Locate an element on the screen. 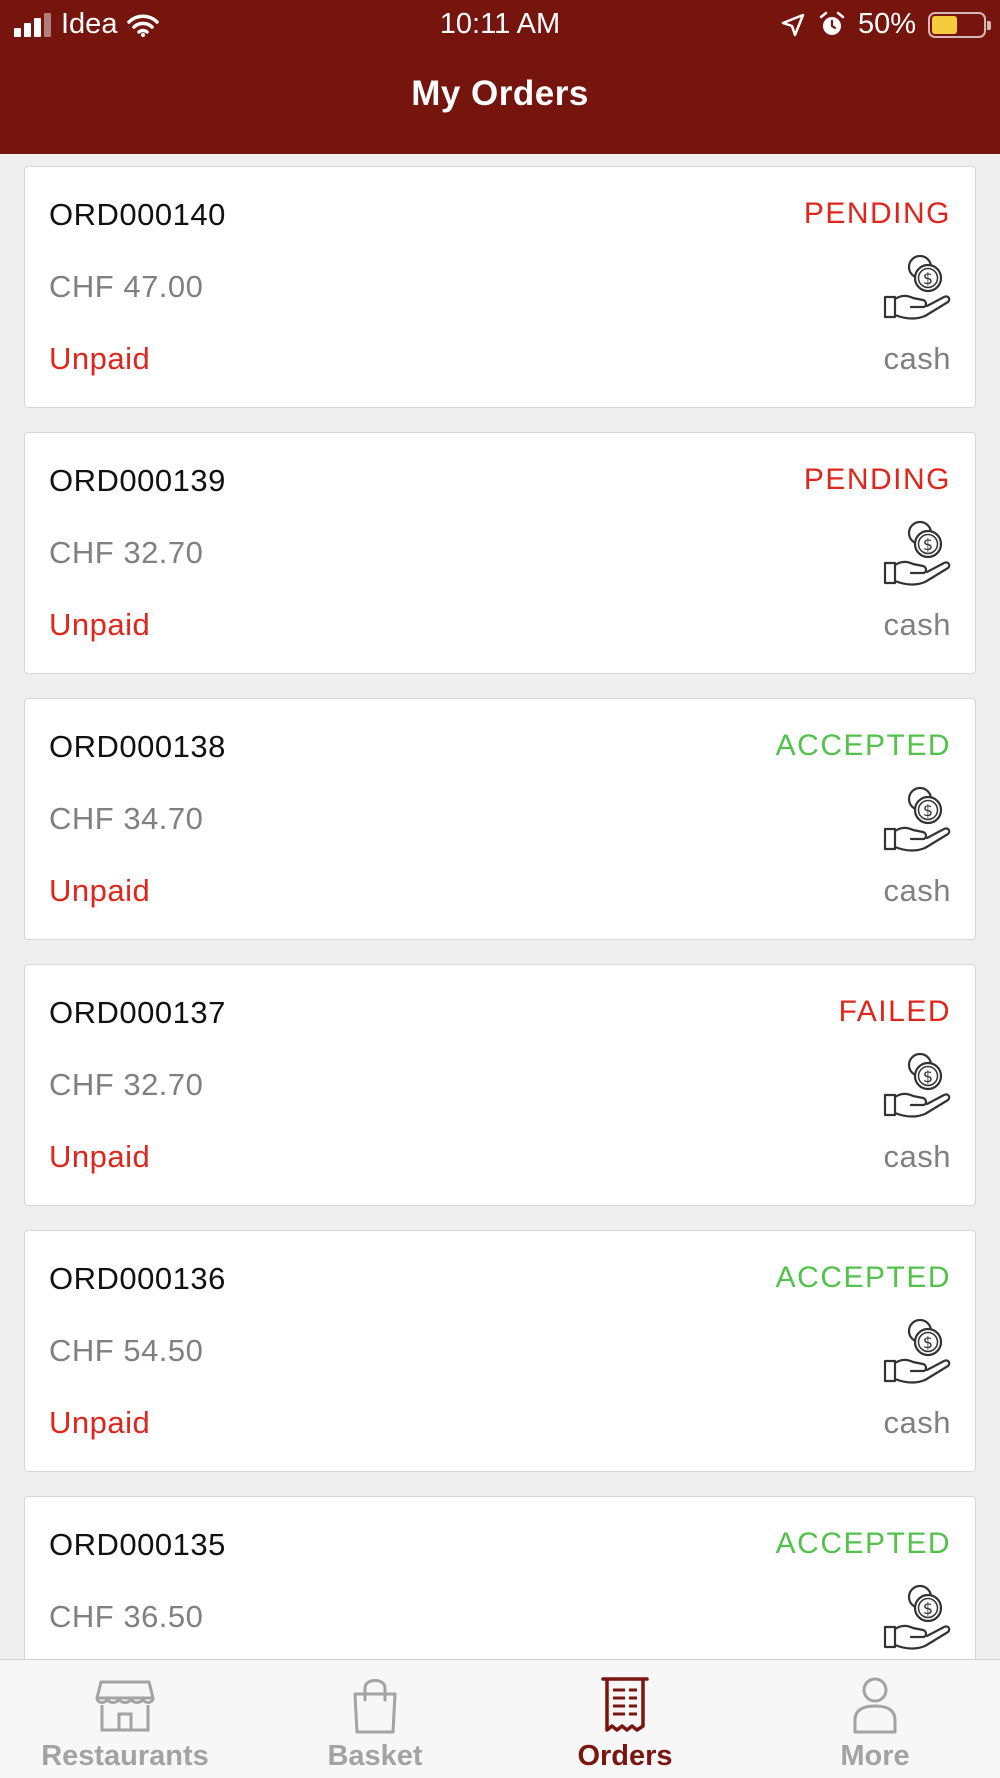  order-amount: CHF 54.50 is located at coordinates (126, 1350).